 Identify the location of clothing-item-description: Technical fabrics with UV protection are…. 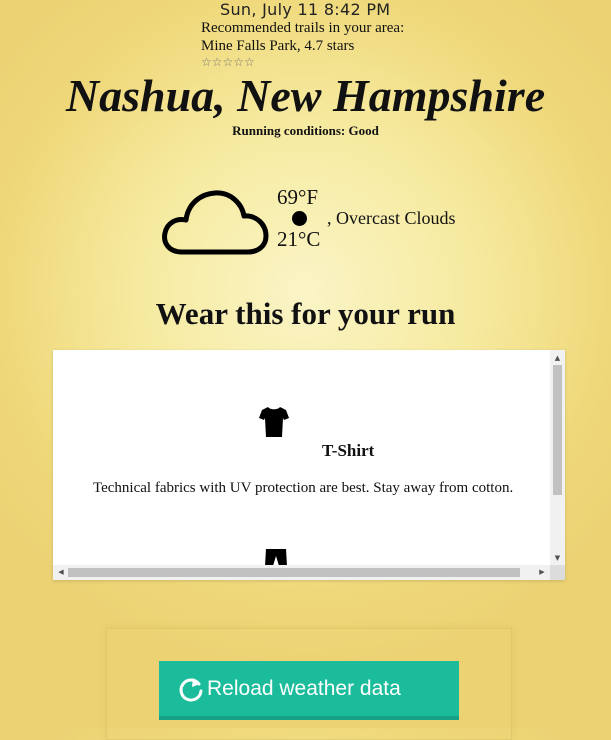
(303, 488).